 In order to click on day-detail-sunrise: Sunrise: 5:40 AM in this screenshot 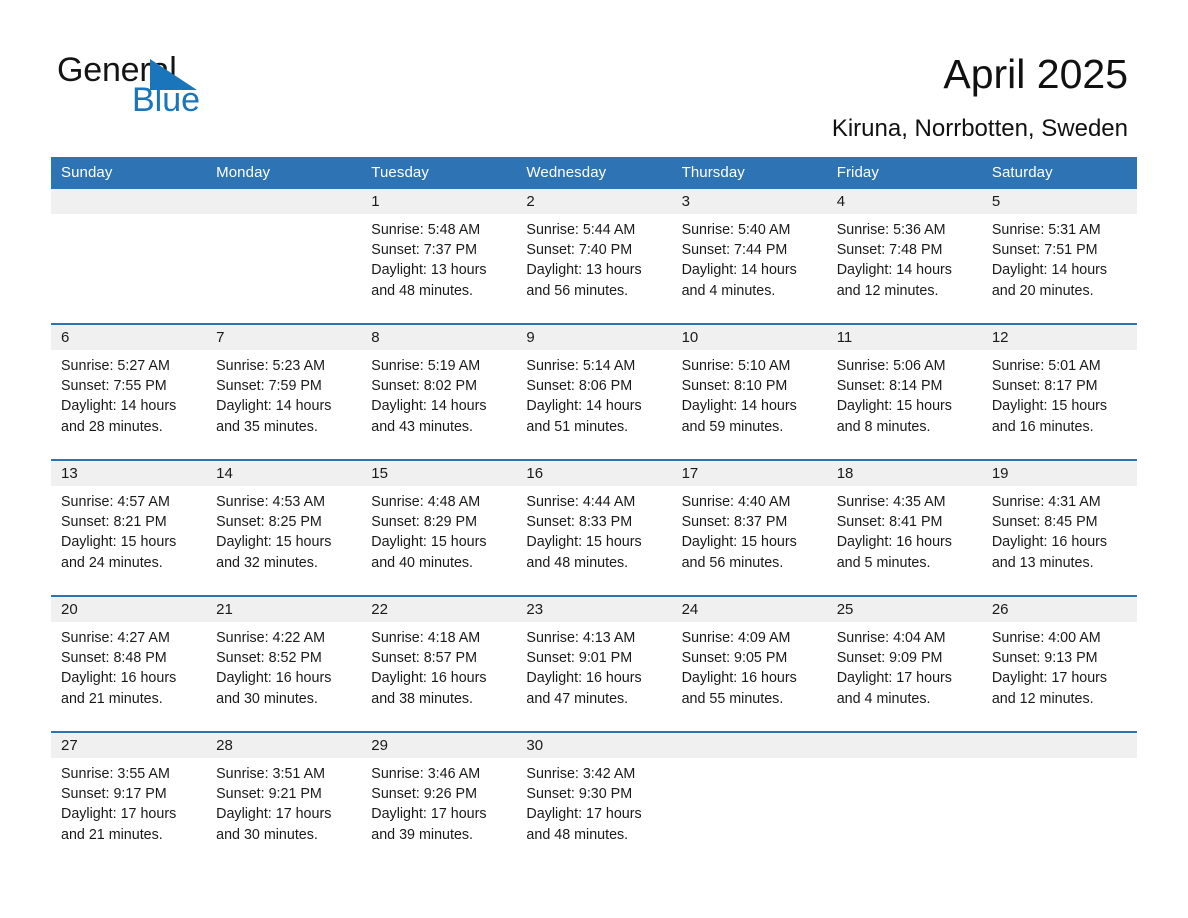, I will do `click(736, 230)`.